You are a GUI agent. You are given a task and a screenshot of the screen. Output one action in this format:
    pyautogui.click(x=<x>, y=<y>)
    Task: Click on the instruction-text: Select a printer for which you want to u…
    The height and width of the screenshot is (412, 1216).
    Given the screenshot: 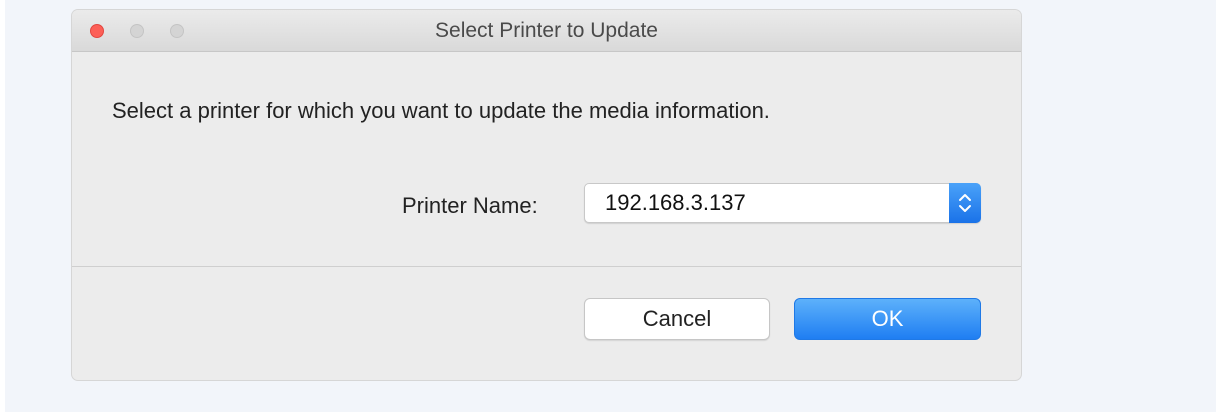 What is the action you would take?
    pyautogui.click(x=441, y=110)
    